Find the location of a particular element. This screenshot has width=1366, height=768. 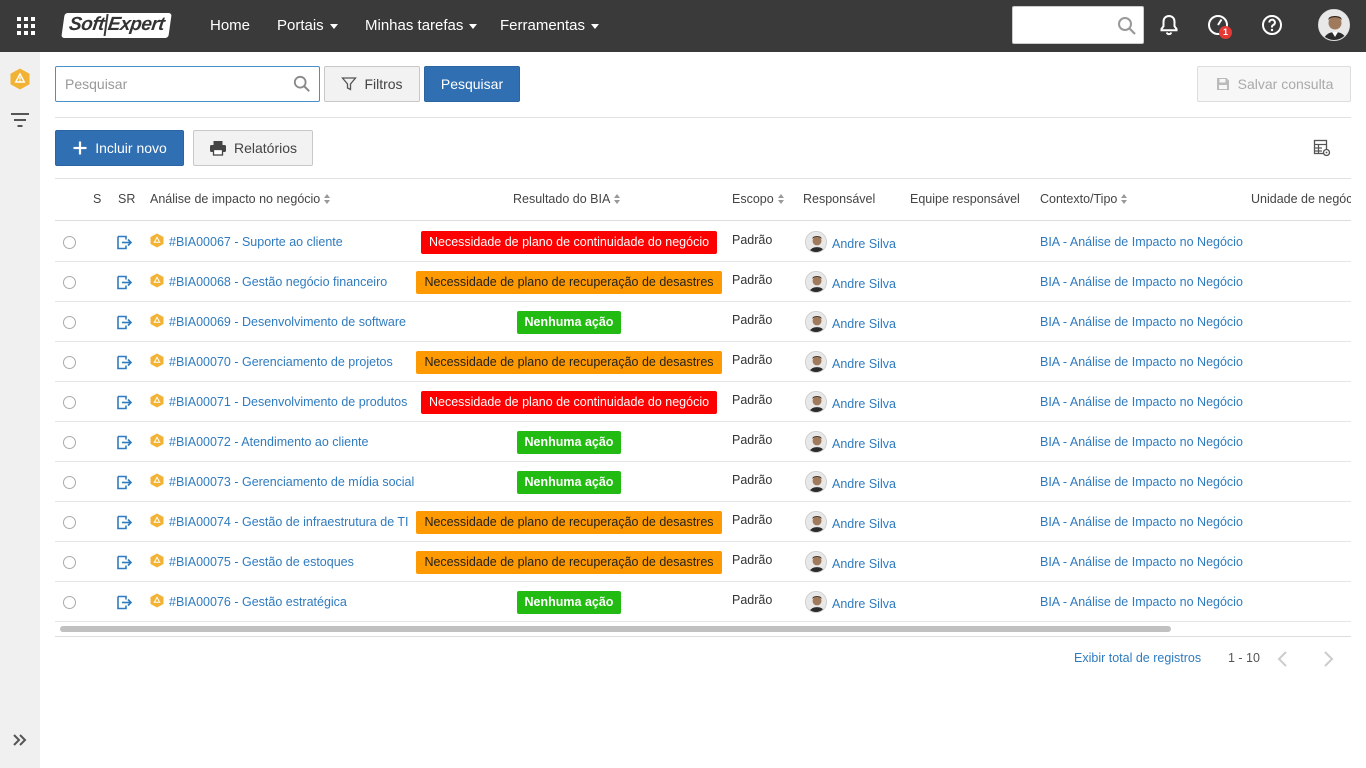

record-title-link: #BIA00072 - Atendimento ao cliente is located at coordinates (268, 442).